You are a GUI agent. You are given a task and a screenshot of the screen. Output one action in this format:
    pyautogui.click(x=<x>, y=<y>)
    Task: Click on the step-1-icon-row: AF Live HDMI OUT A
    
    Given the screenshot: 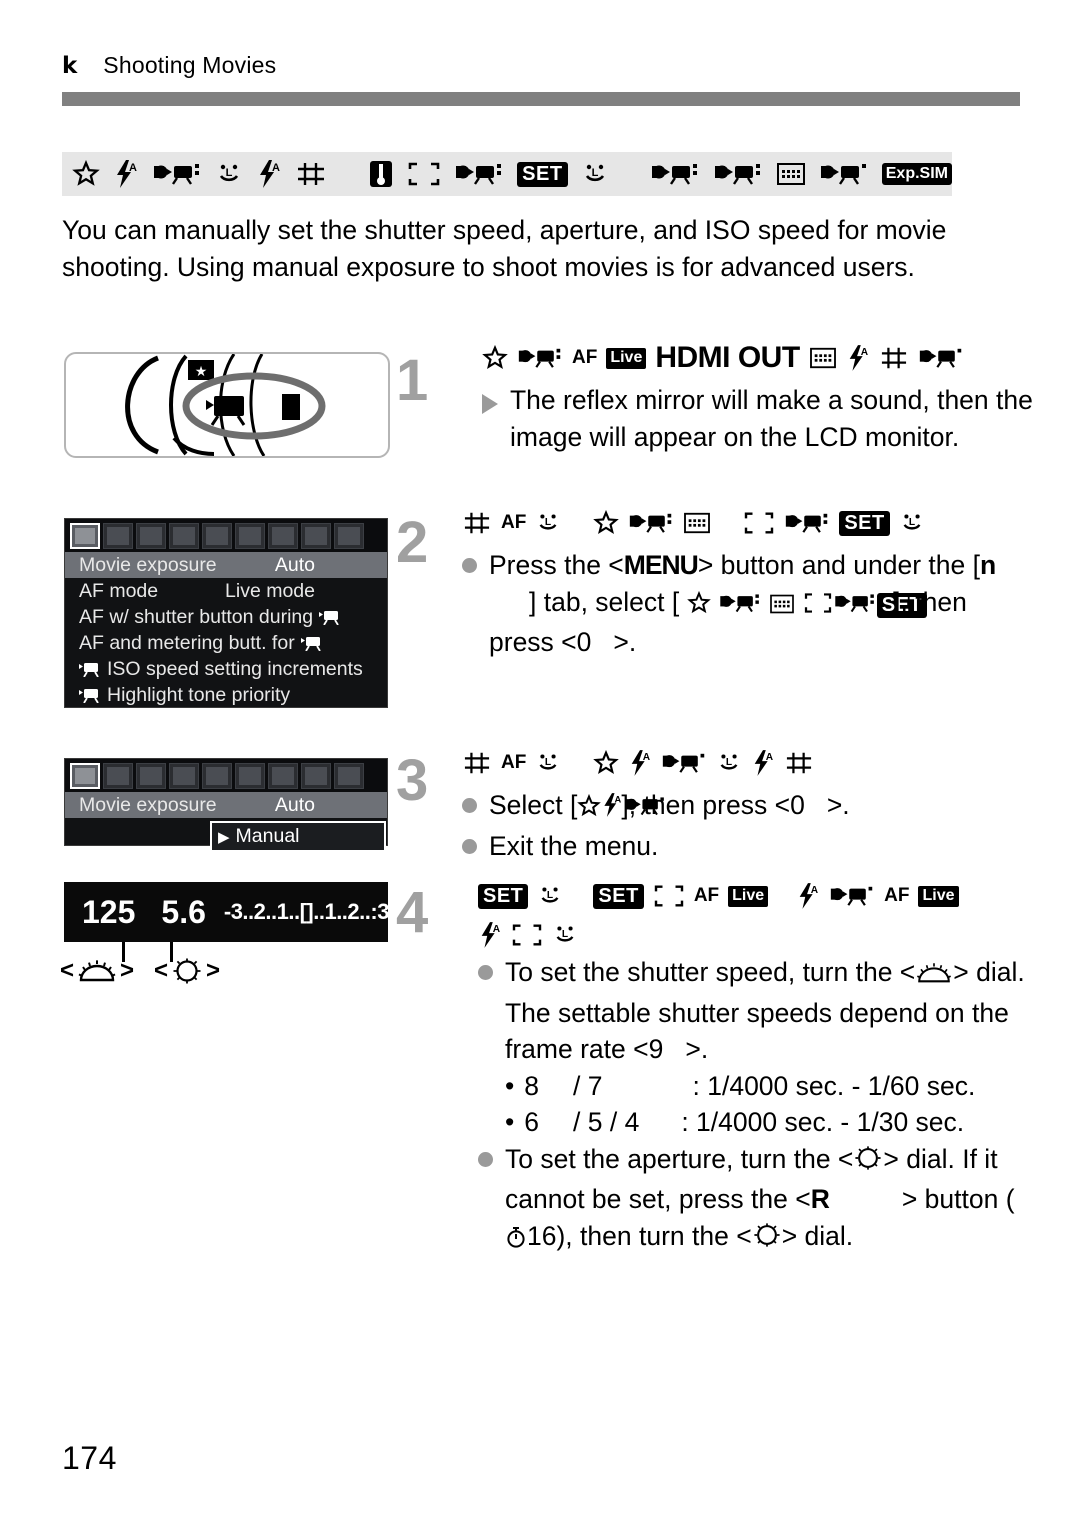 What is the action you would take?
    pyautogui.click(x=762, y=358)
    